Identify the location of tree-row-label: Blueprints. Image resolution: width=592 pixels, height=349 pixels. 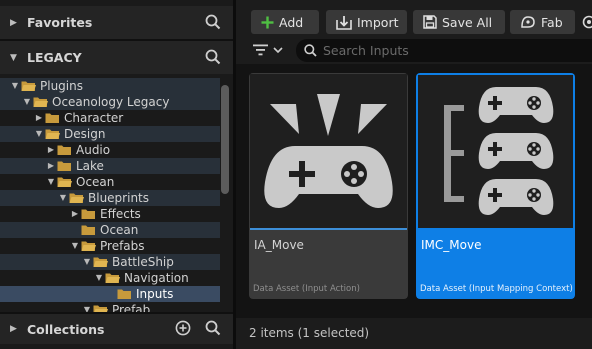
(119, 198).